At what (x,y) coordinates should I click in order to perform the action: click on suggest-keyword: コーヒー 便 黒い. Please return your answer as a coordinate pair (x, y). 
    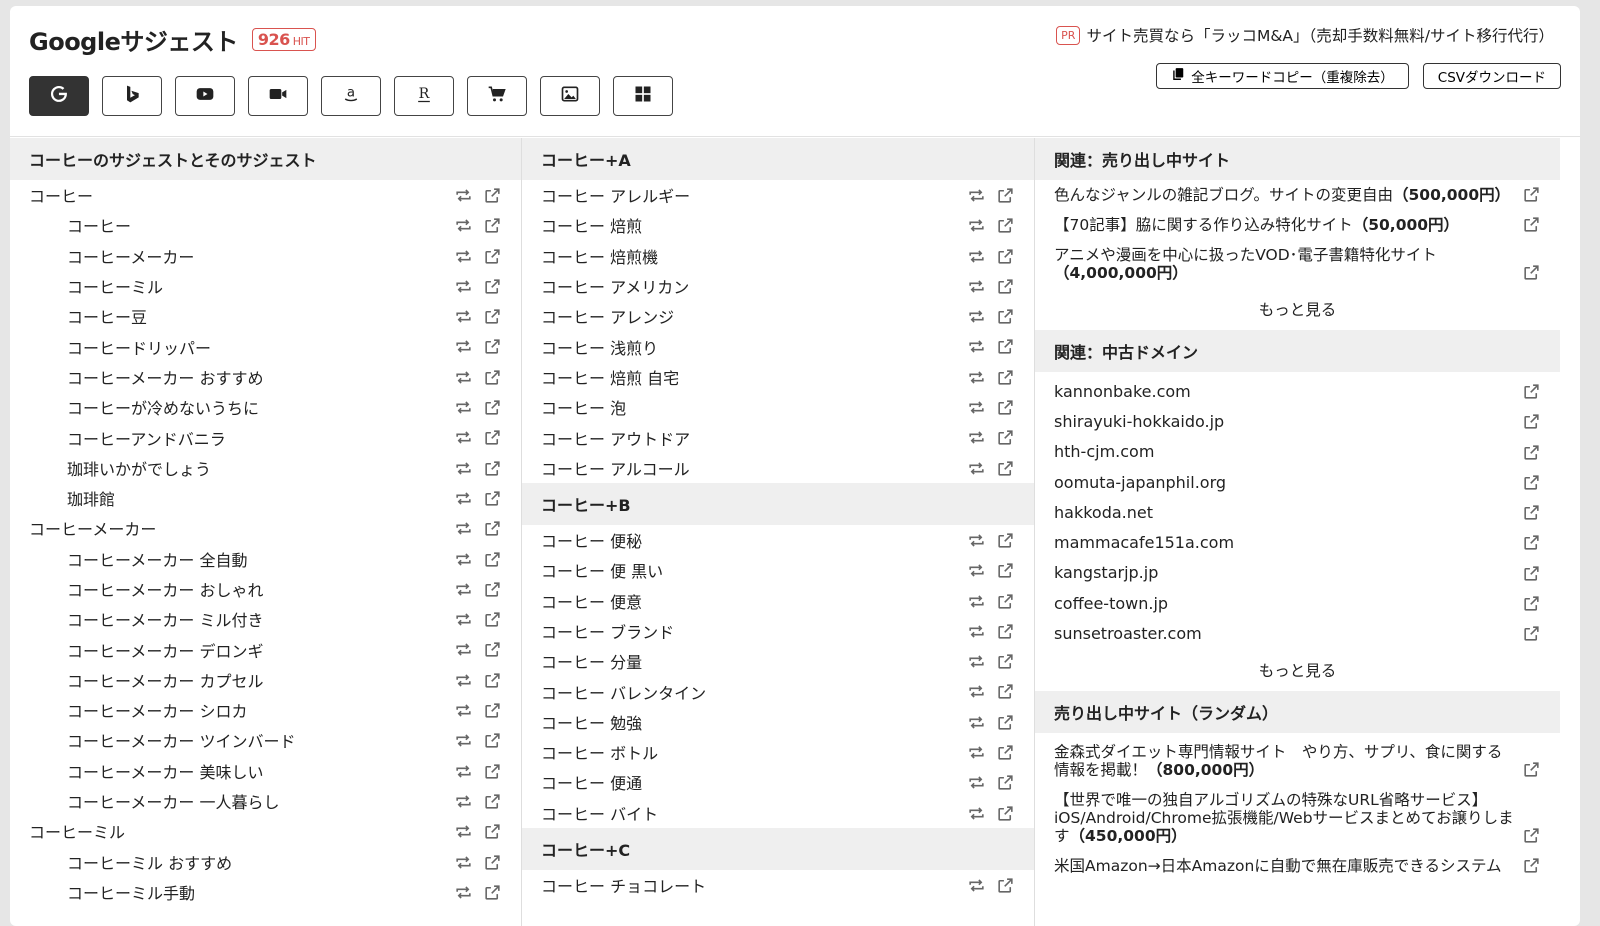
    Looking at the image, I should click on (592, 570).